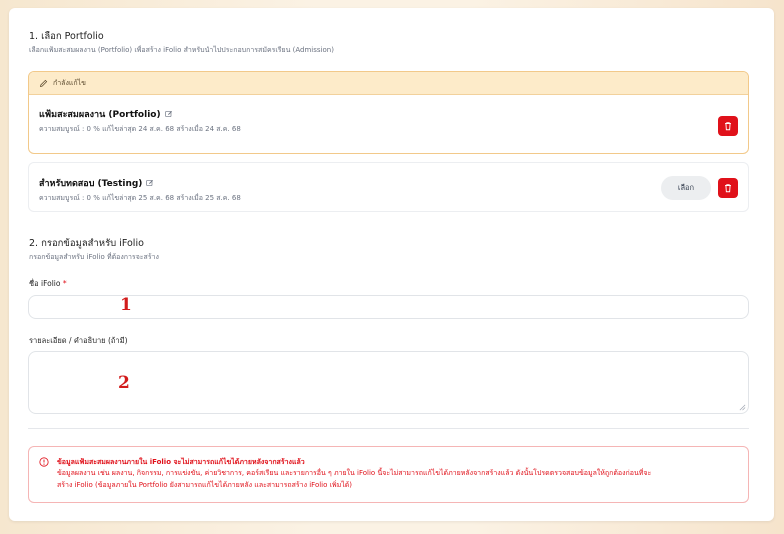 Image resolution: width=784 pixels, height=534 pixels. Describe the element at coordinates (78, 340) in the screenshot. I see `description-field-label: รายละเอียด / คำอธิบาย (ถ้ามี)` at that location.